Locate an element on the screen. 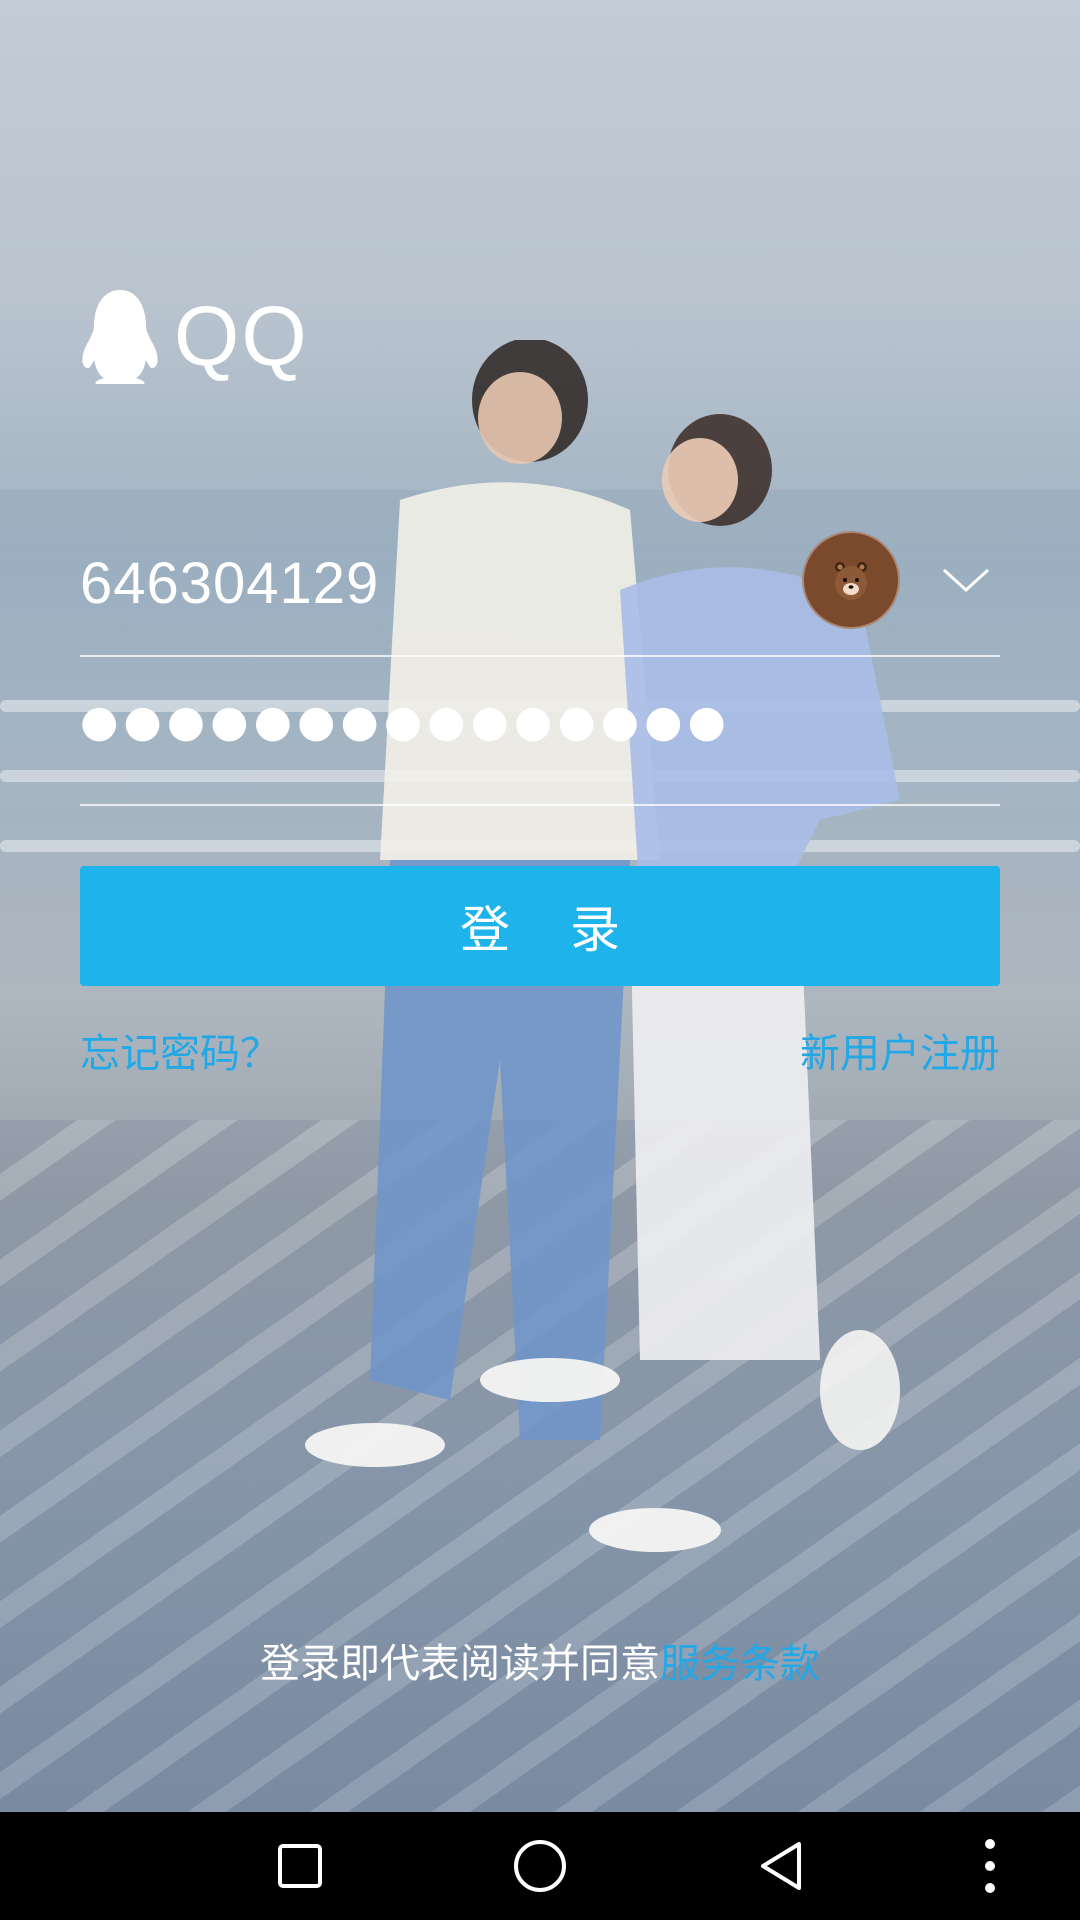 Image resolution: width=1080 pixels, height=1920 pixels. recent-apps-button is located at coordinates (300, 1866).